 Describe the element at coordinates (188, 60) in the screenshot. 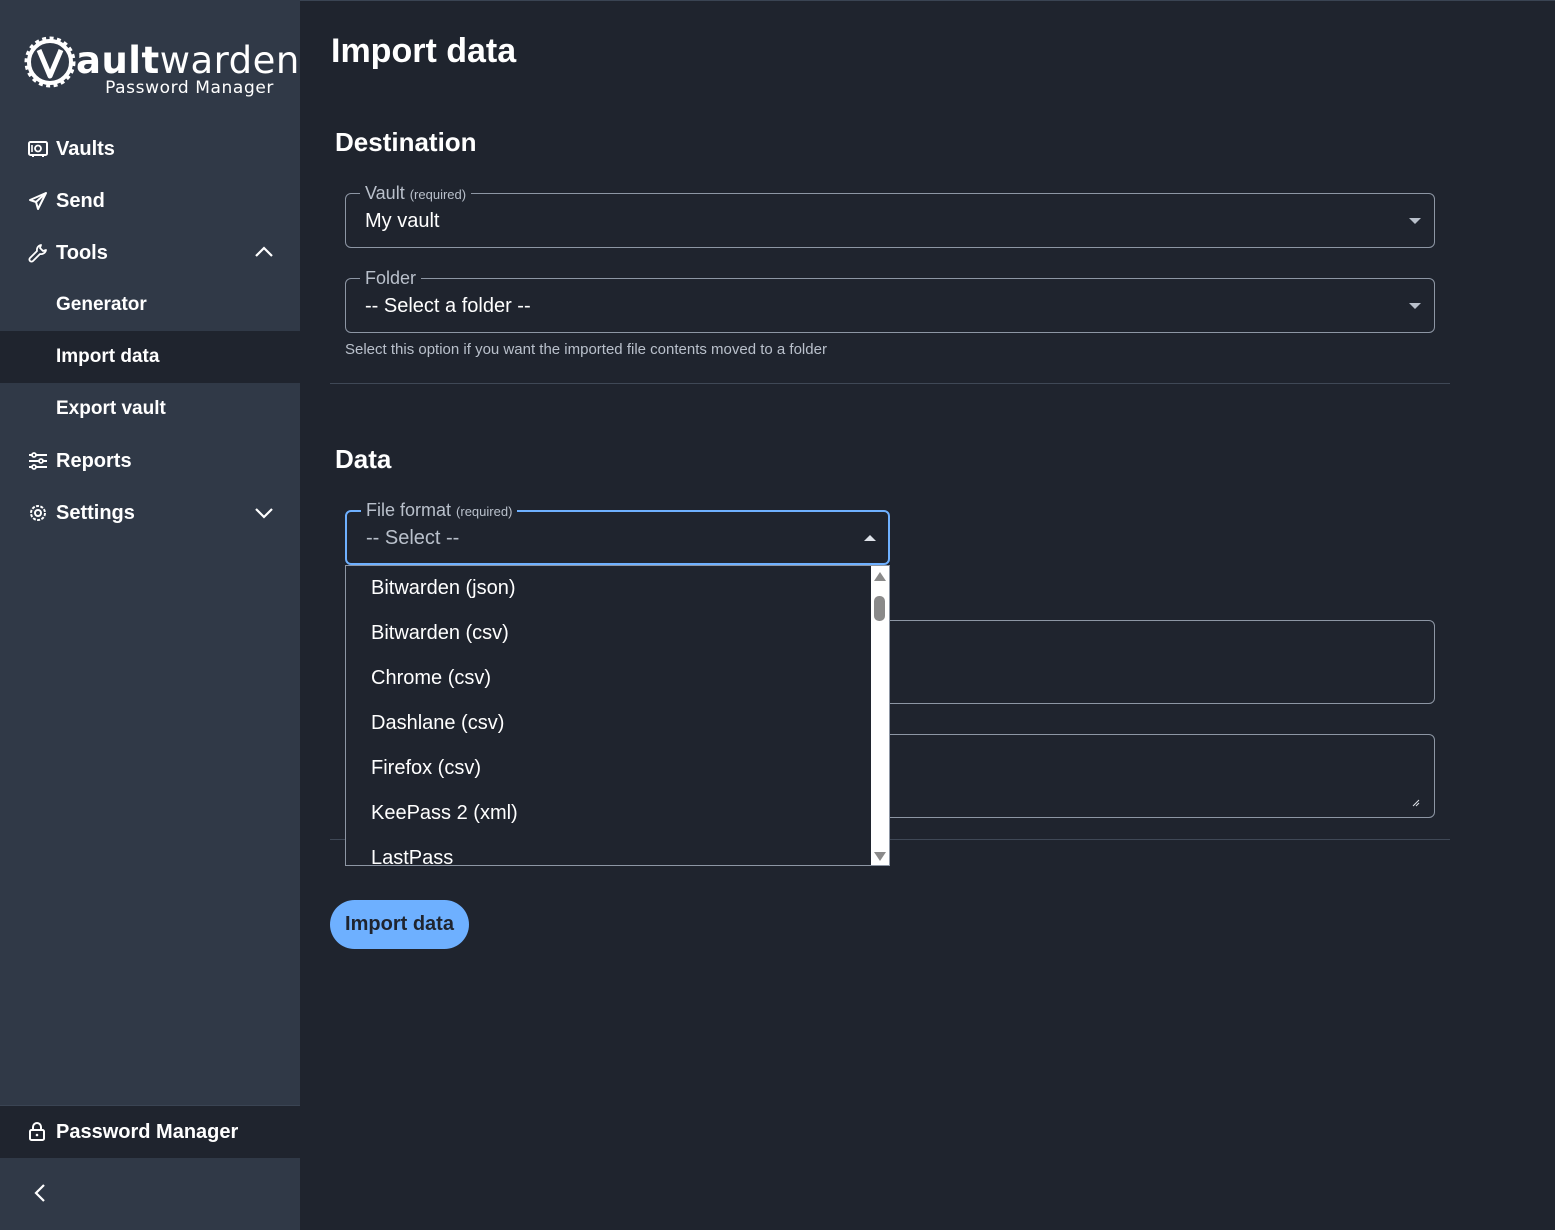

I see `logo-wordmark: aultwarden` at that location.